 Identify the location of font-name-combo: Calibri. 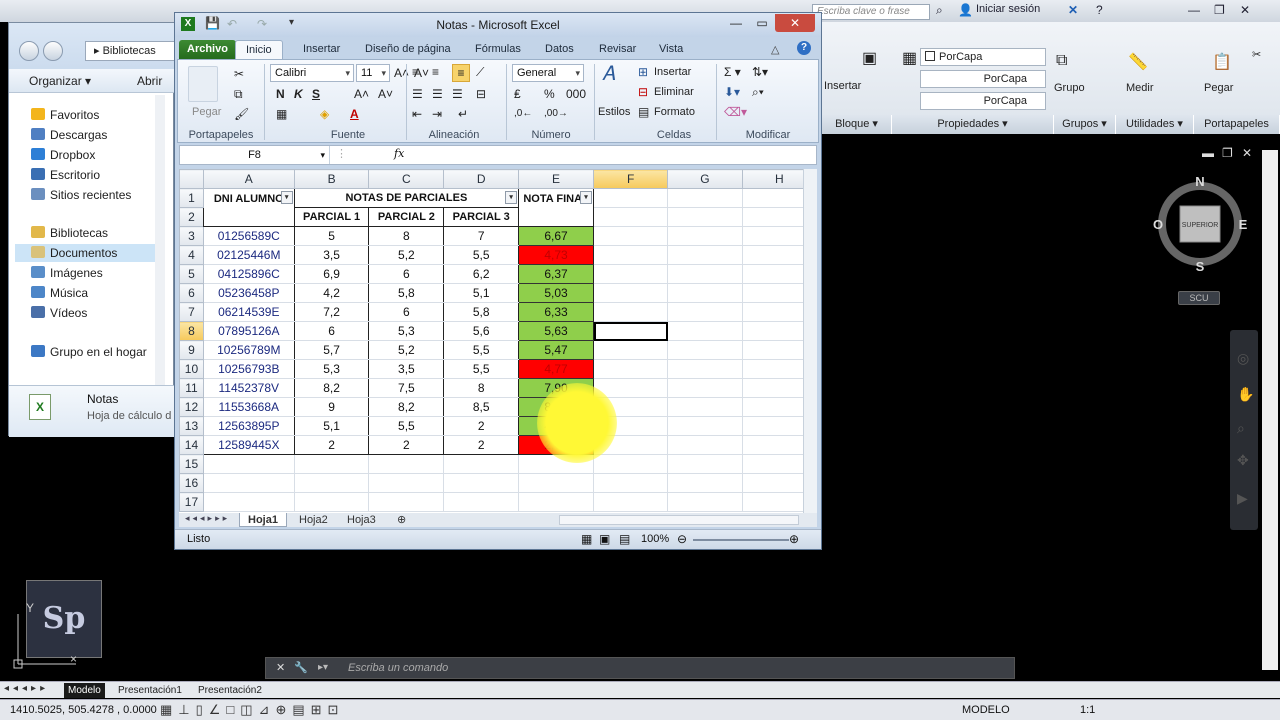
(312, 73).